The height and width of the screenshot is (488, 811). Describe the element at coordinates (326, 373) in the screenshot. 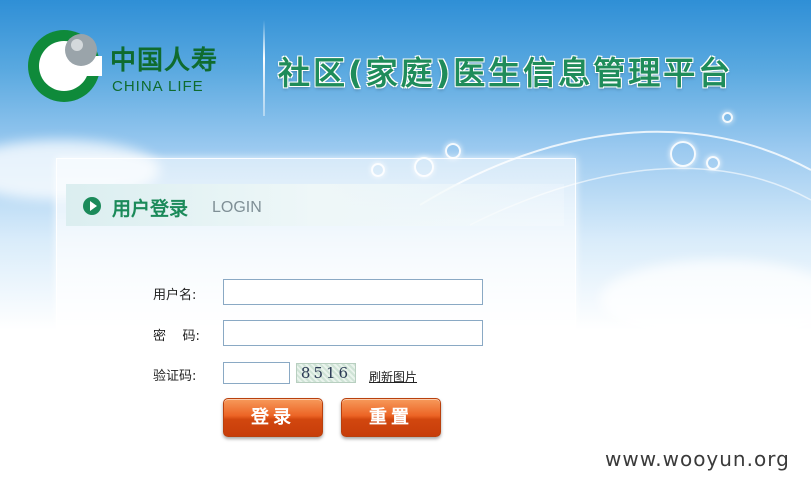

I see `captcha-image: 8516` at that location.